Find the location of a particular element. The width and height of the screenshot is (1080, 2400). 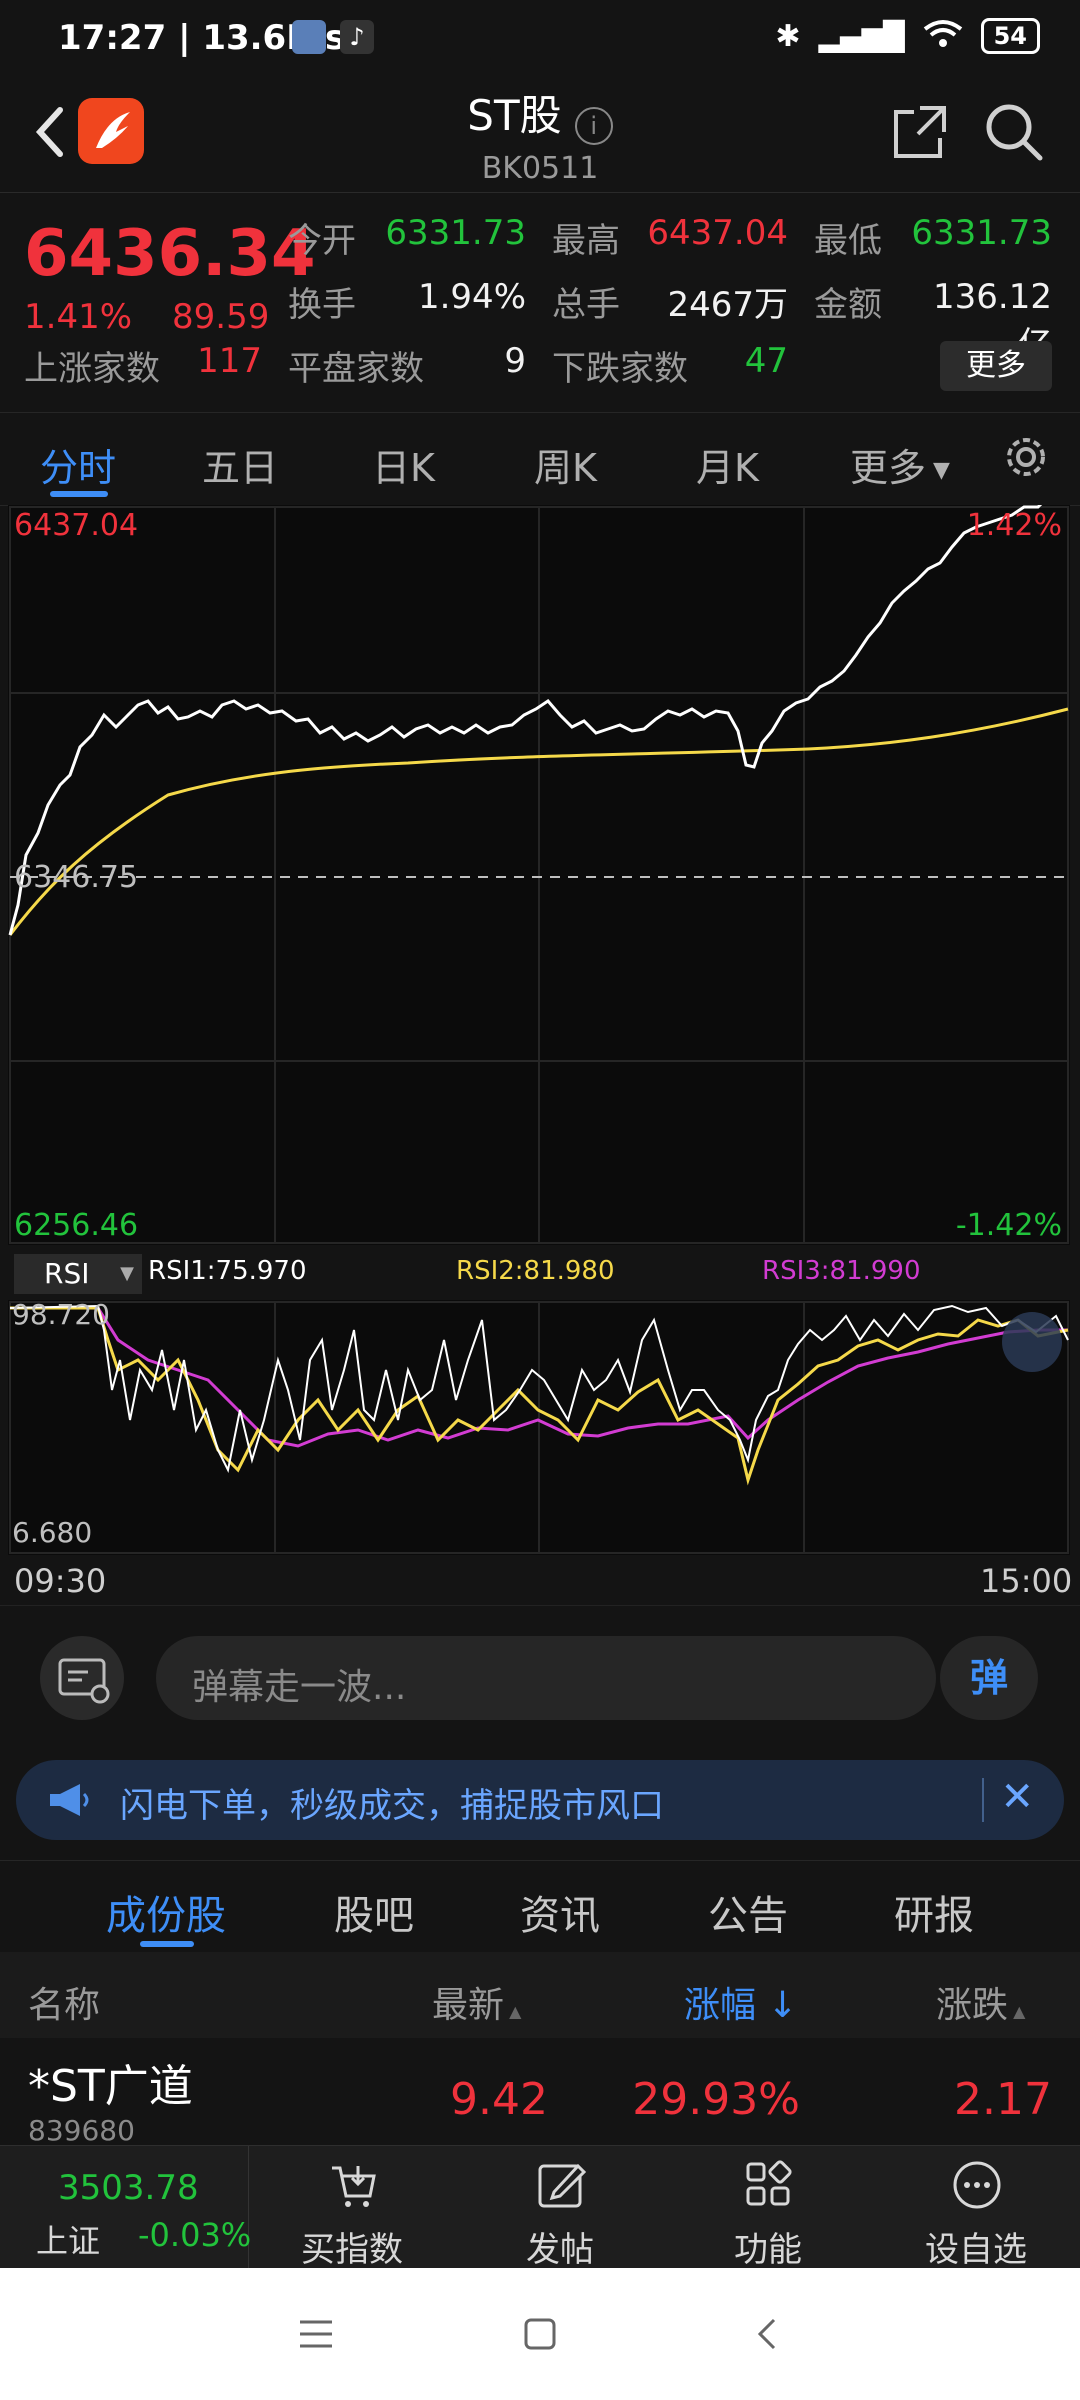

stock-code: 839680 is located at coordinates (81, 2130).